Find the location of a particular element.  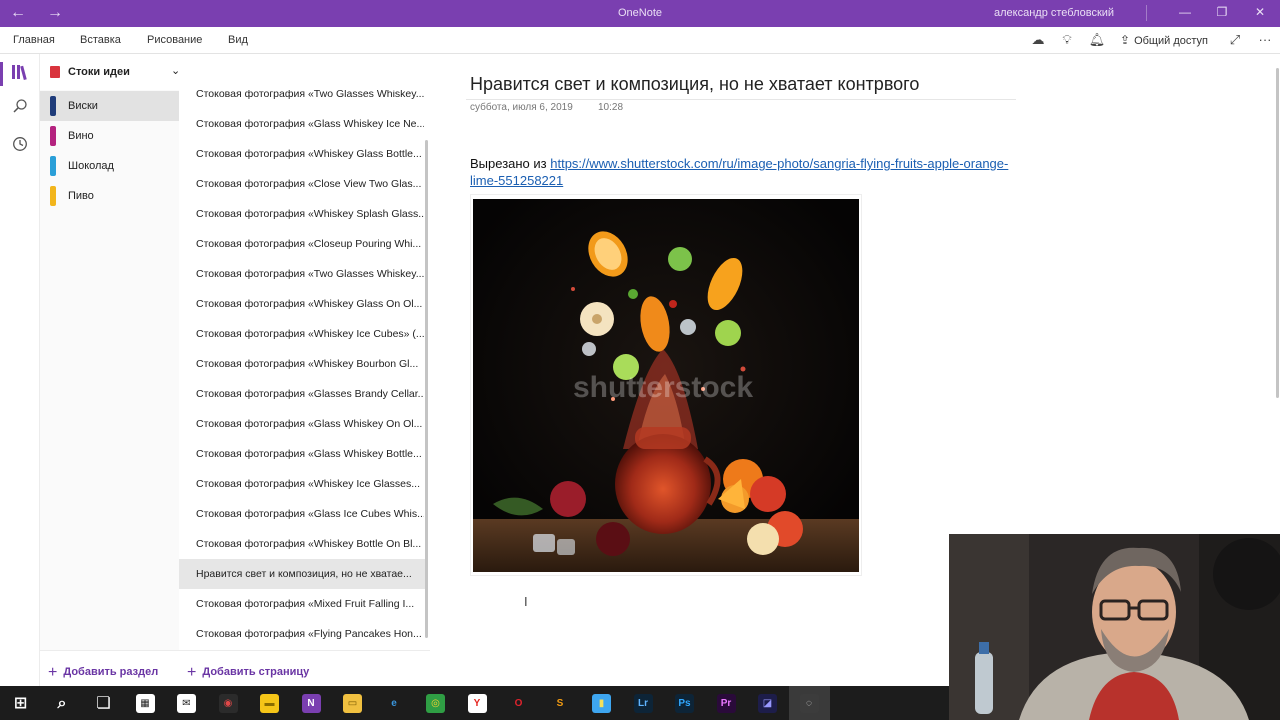

premiere-icon: Pr is located at coordinates (726, 703).